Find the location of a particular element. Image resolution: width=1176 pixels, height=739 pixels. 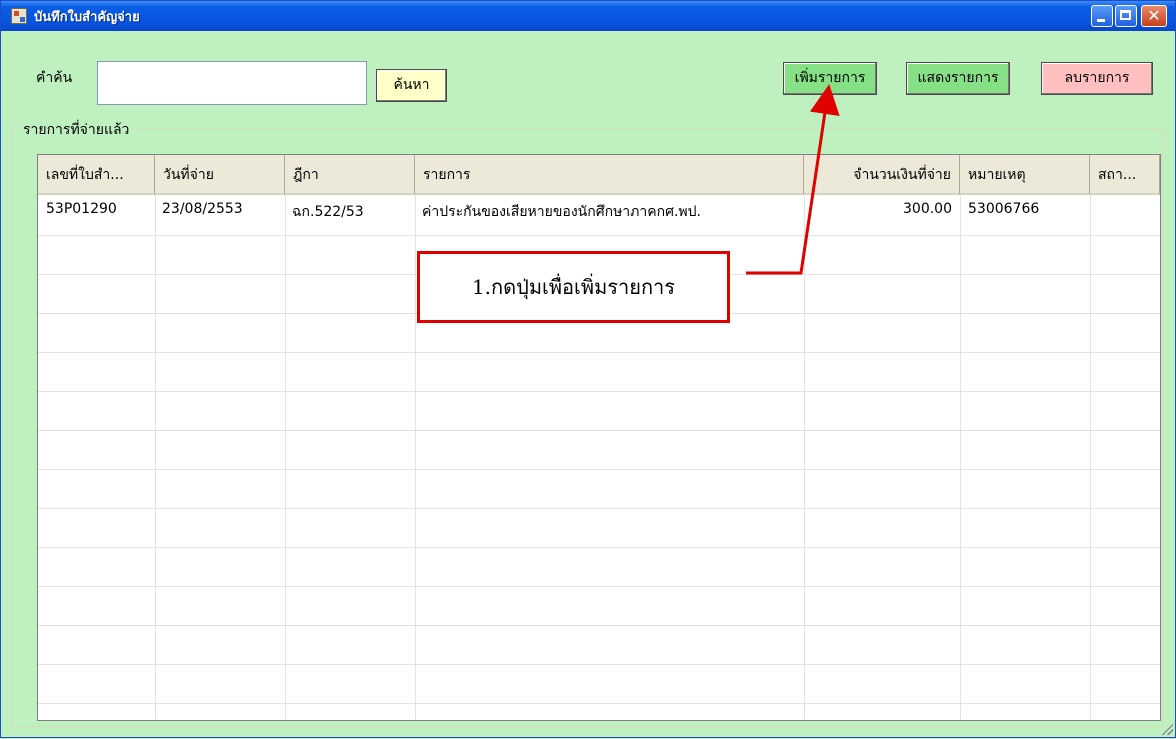

cell-pay-date: 23/08/2553 is located at coordinates (202, 209).